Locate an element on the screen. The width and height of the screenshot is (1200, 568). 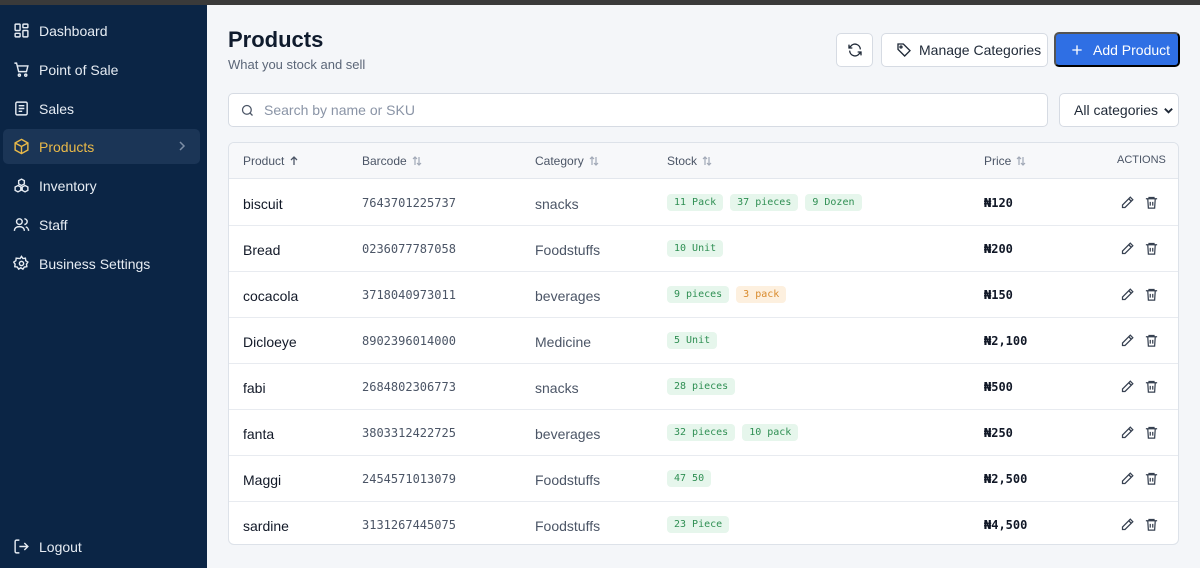
stock-badge: 9 pieces is located at coordinates (698, 294).